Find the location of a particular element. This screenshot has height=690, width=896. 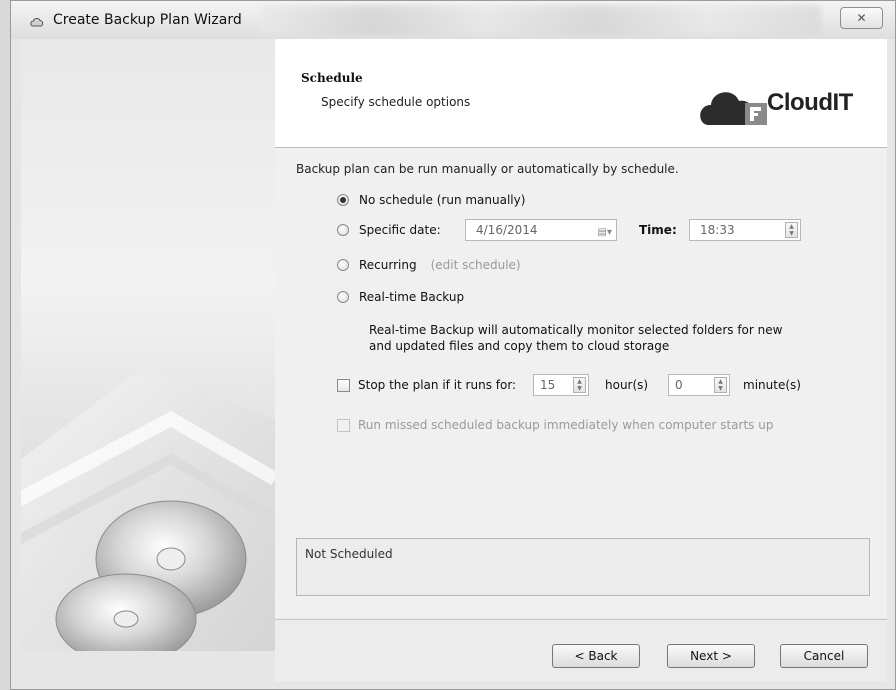

time-value: 18:33 is located at coordinates (717, 230).